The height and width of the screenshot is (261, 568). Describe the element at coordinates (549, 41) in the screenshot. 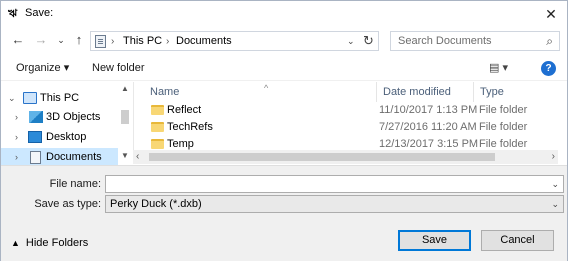

I see `search-icon: ⌕` at that location.